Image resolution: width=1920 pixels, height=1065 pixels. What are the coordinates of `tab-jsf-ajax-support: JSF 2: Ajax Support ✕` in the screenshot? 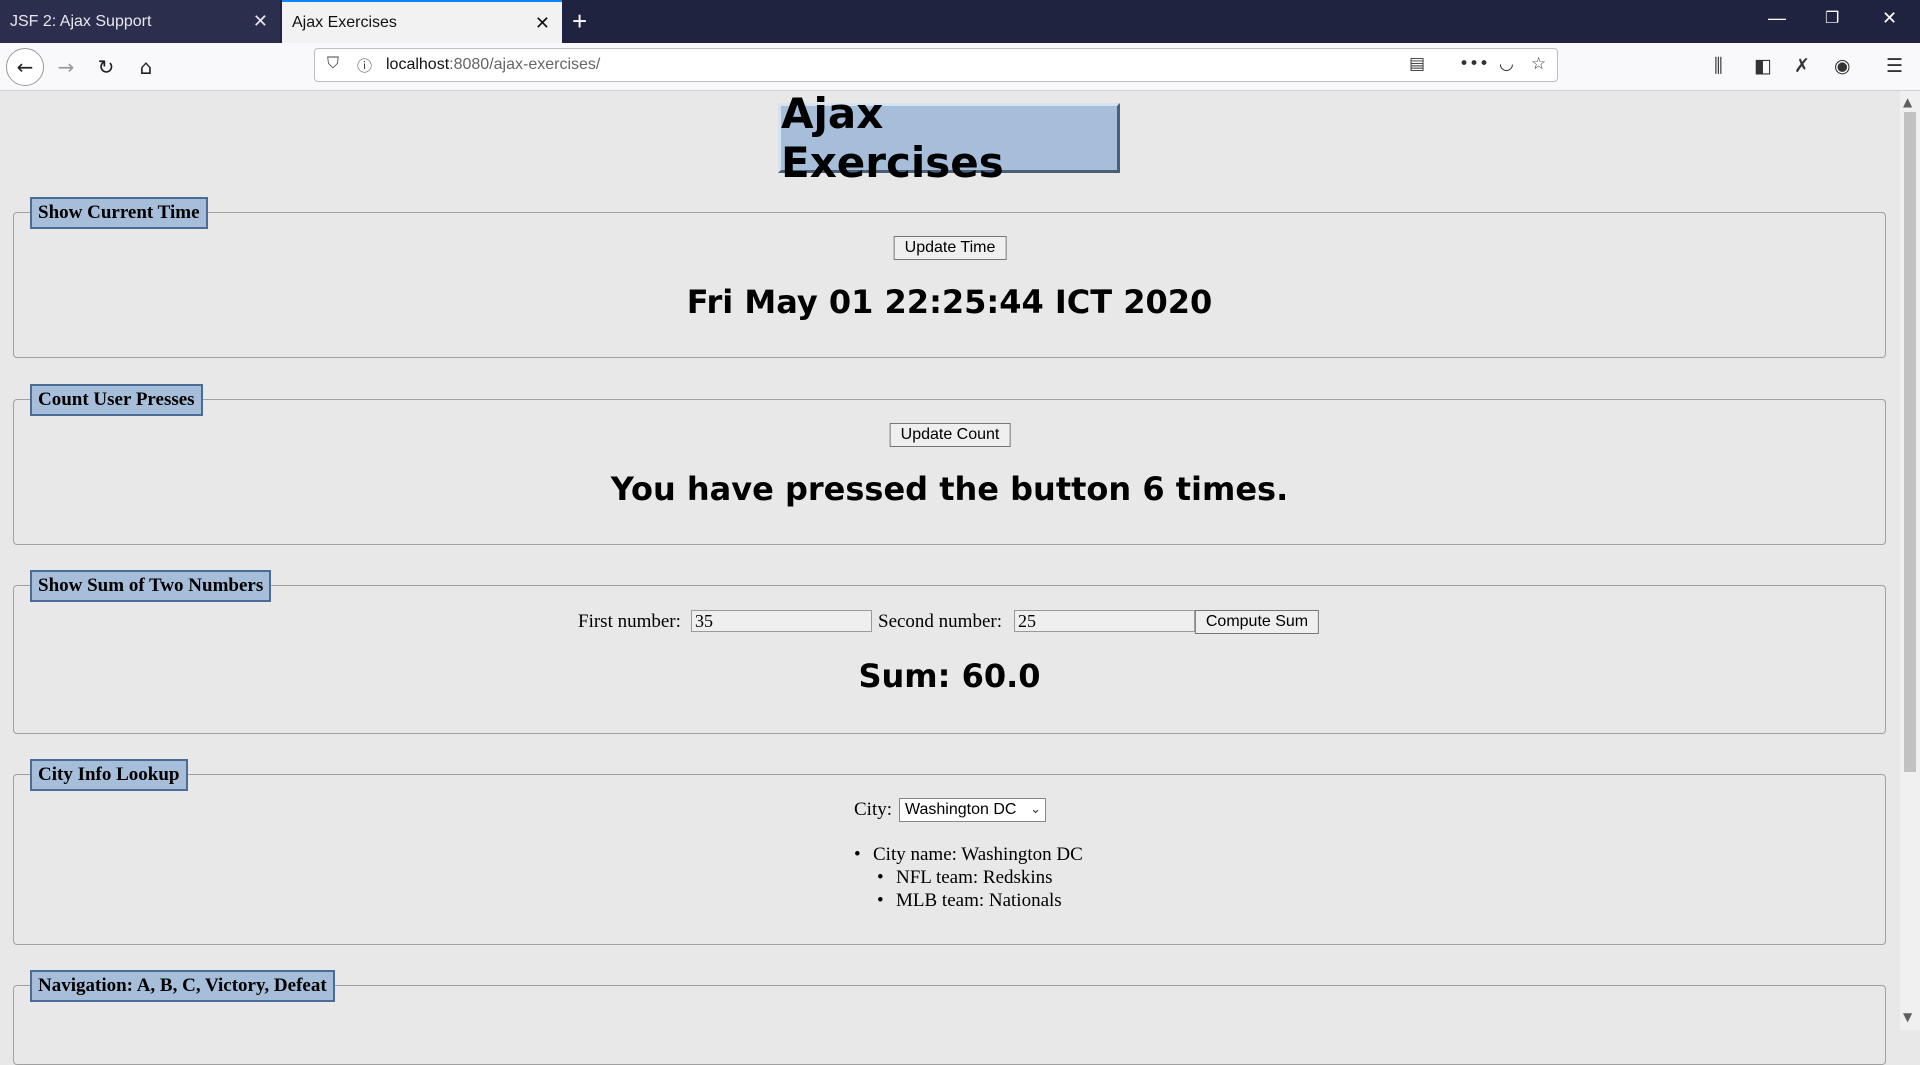 It's located at (140, 21).